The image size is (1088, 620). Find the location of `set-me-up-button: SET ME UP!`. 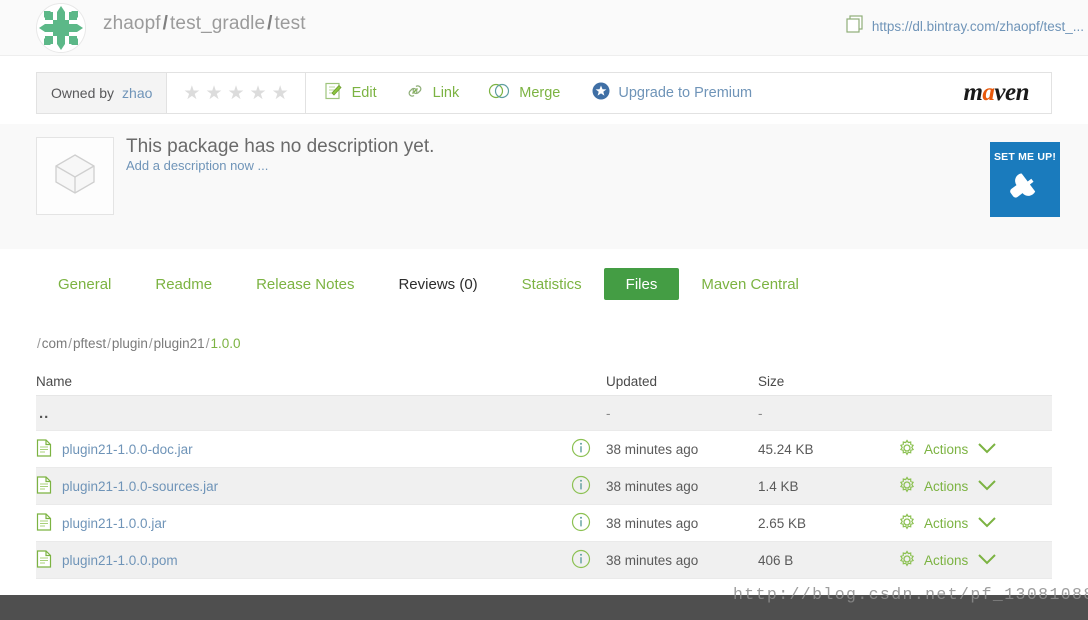

set-me-up-button: SET ME UP! is located at coordinates (1025, 179).